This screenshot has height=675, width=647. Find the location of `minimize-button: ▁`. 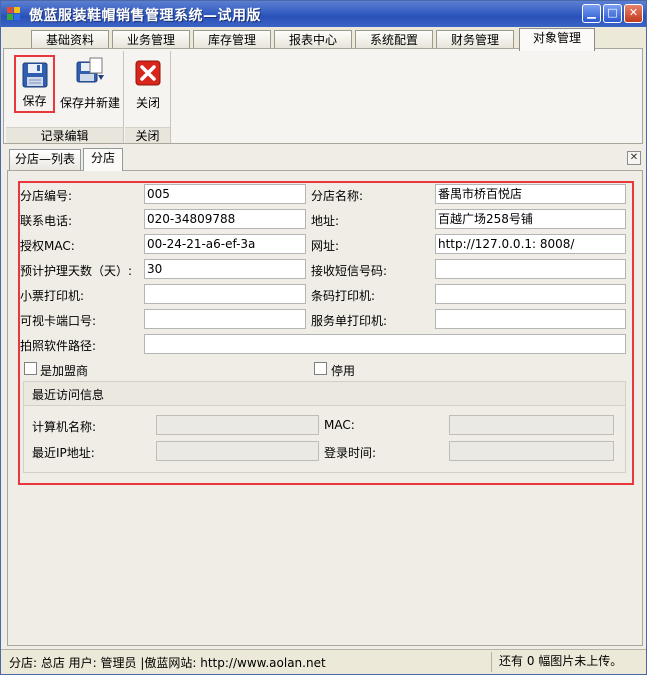

minimize-button: ▁ is located at coordinates (591, 13).